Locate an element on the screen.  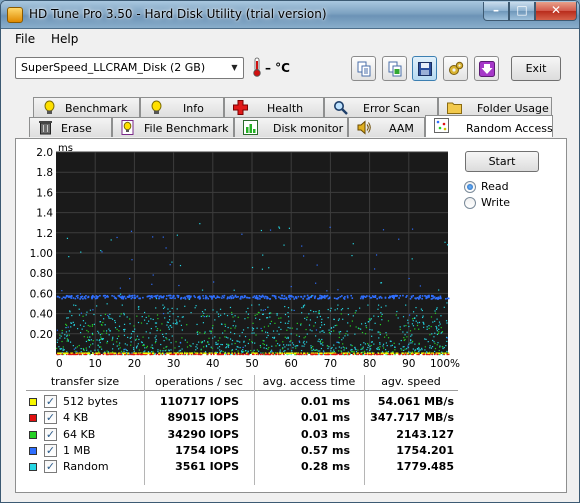
tab-erase: Erase is located at coordinates (70, 127).